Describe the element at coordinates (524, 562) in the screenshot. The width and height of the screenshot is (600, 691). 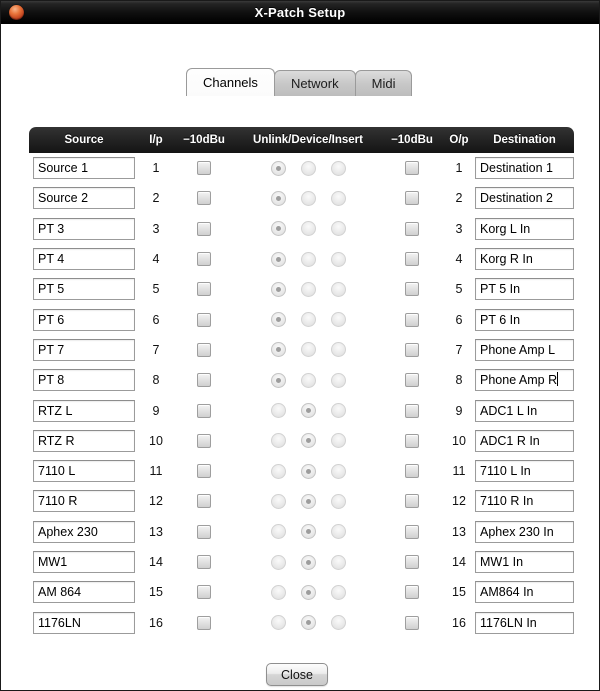
I see `destination-input: MW1 In` at that location.